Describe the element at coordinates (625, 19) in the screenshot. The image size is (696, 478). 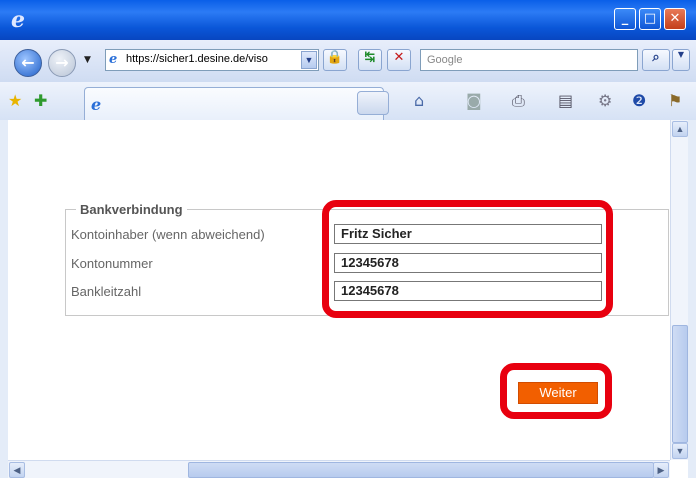
I see `minimize-button: _` at that location.